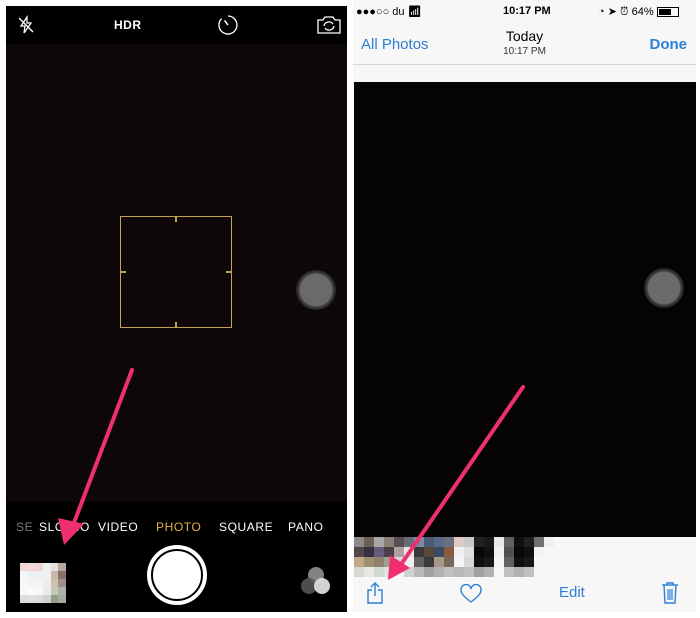 This screenshot has height=618, width=700. I want to click on hdr-toggle: HDR, so click(128, 25).